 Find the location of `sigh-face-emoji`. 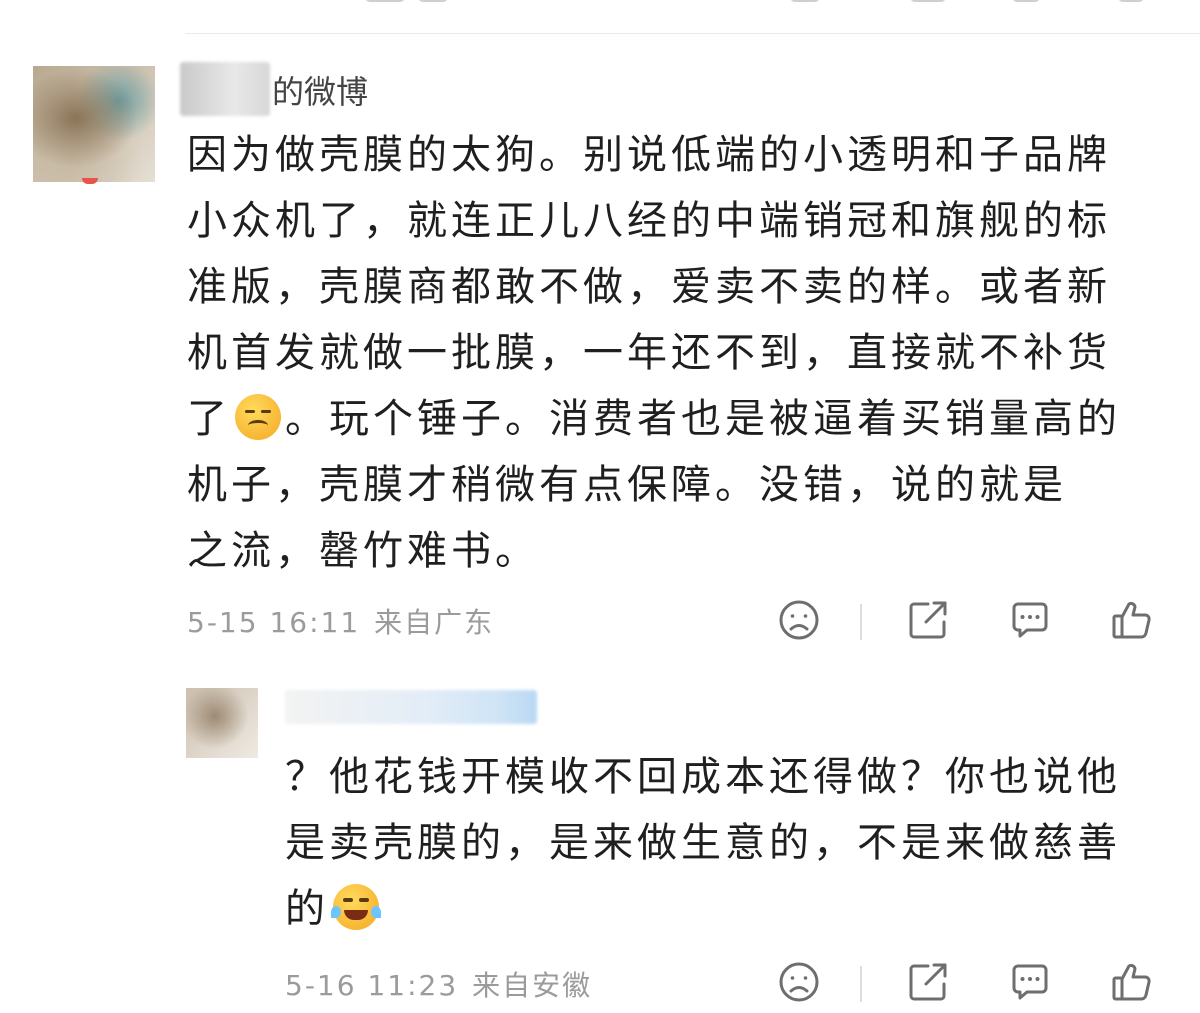

sigh-face-emoji is located at coordinates (258, 417).